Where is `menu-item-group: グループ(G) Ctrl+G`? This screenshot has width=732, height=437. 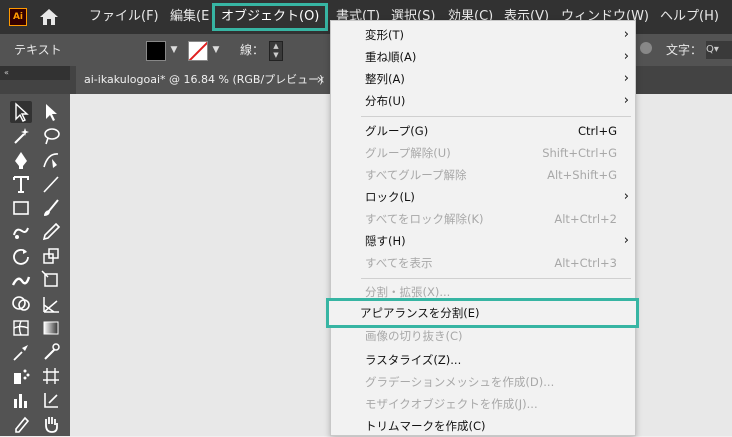
menu-item-group: グループ(G) Ctrl+G is located at coordinates (484, 131).